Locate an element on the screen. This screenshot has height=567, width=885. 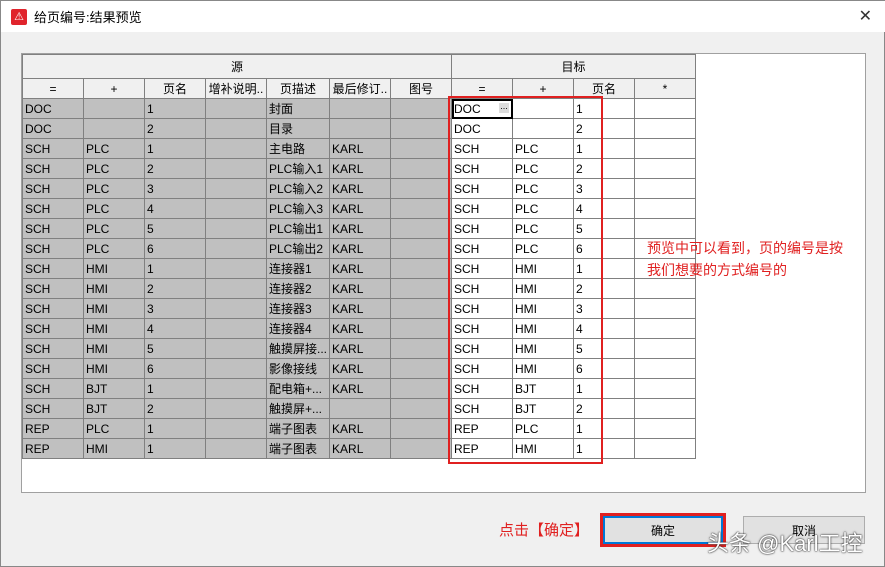
source-column-header: 页名 is located at coordinates (175, 88).